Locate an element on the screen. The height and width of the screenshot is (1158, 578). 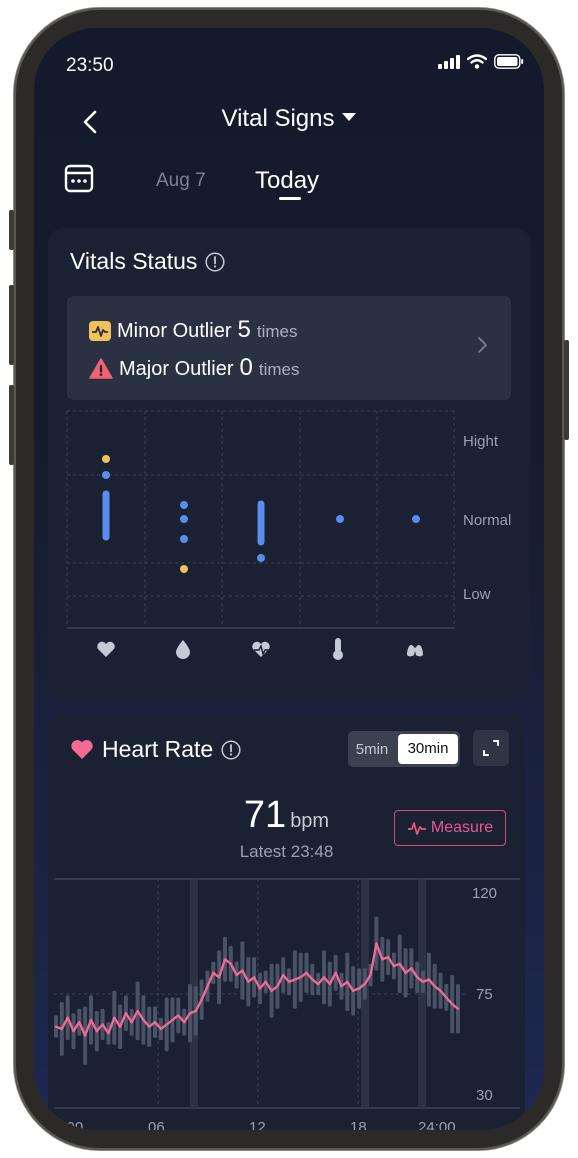
date-tab-today: Today is located at coordinates (287, 181).